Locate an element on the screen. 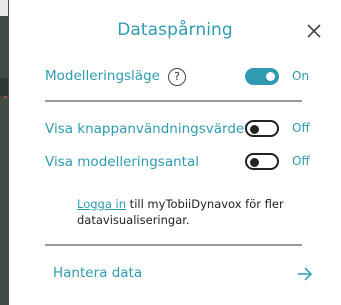 The height and width of the screenshot is (305, 341). manage-data-label: Hantera data is located at coordinates (98, 273).